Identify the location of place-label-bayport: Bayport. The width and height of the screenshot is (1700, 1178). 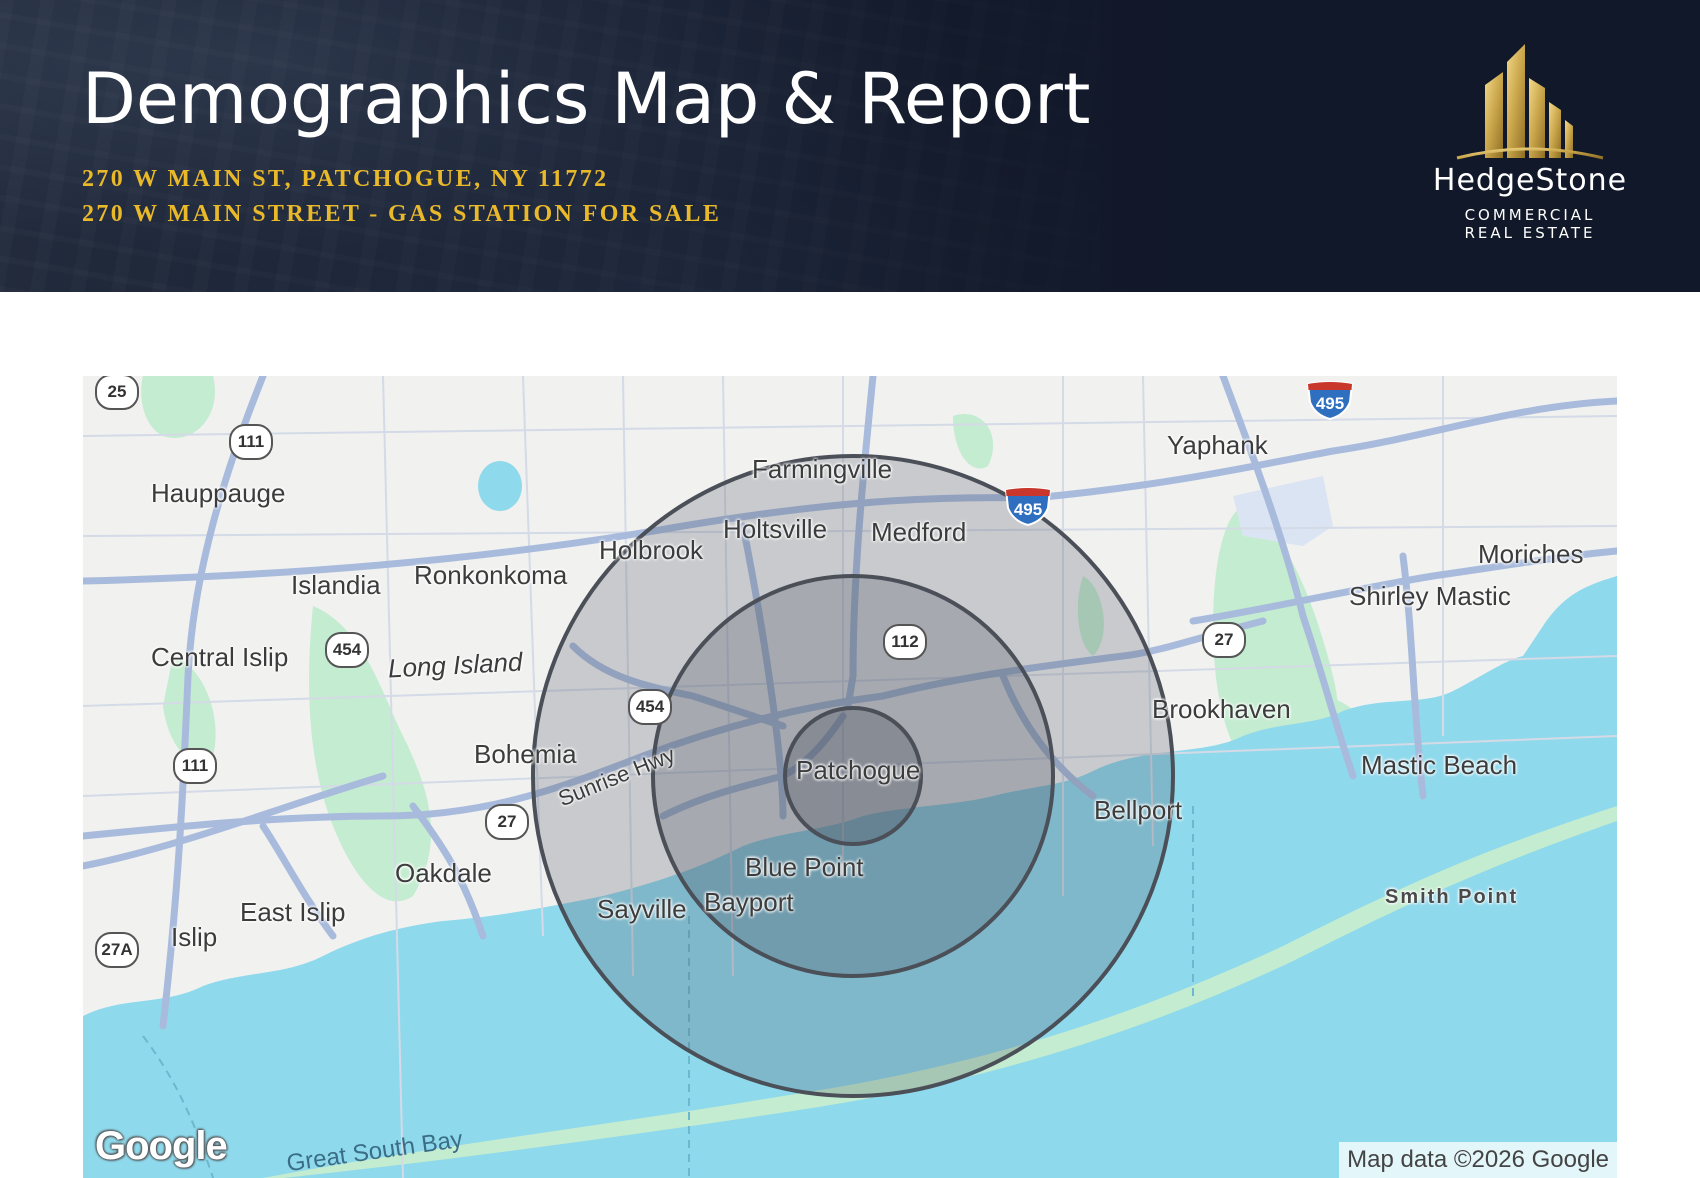
(749, 902).